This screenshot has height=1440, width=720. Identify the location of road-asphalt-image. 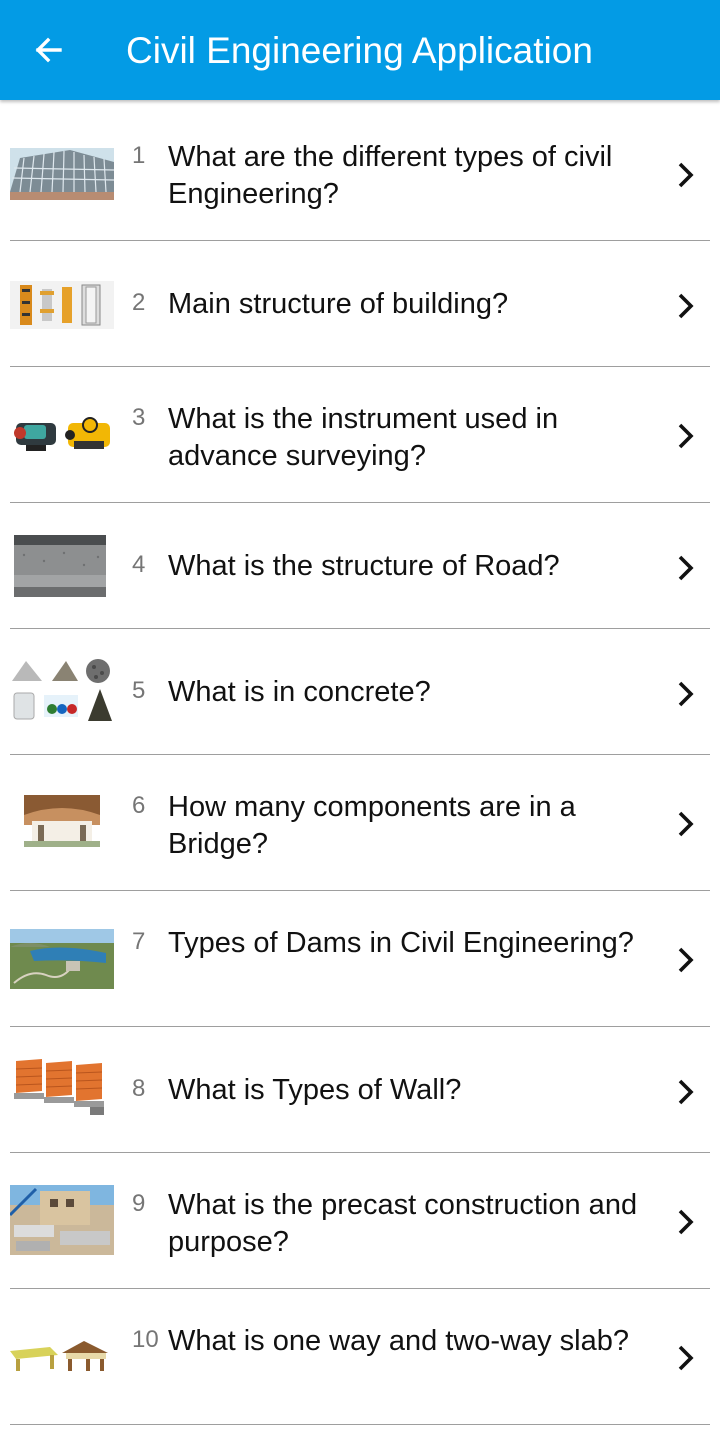
(60, 566).